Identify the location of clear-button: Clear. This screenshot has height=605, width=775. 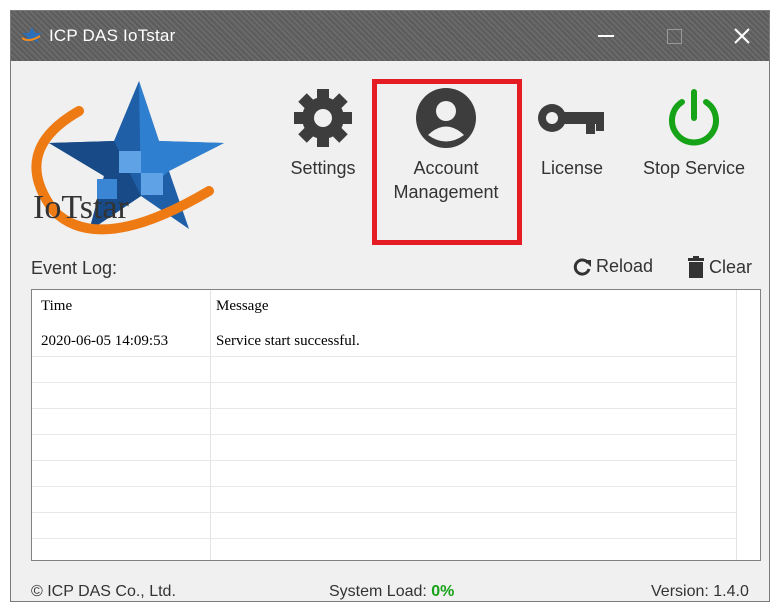
(719, 267).